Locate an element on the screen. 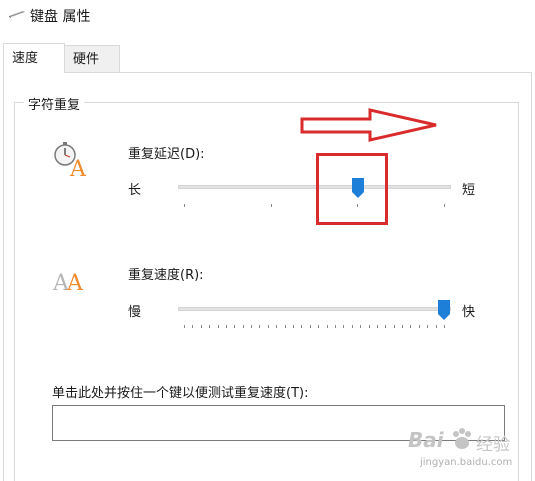  rate-max-label: 快 is located at coordinates (469, 312).